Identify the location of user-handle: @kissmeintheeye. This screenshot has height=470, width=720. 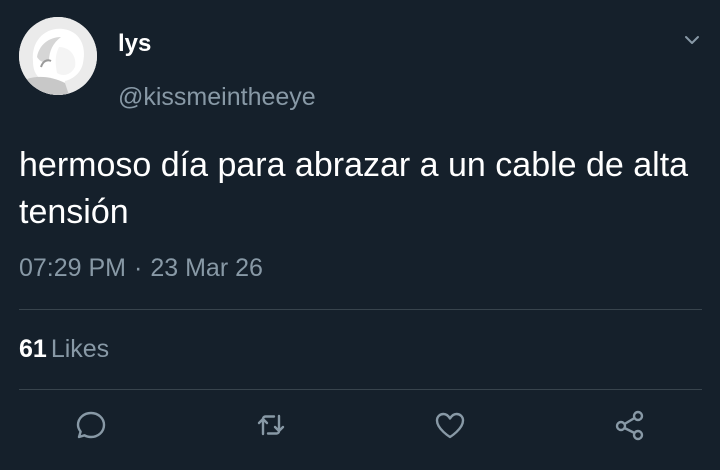
(217, 97).